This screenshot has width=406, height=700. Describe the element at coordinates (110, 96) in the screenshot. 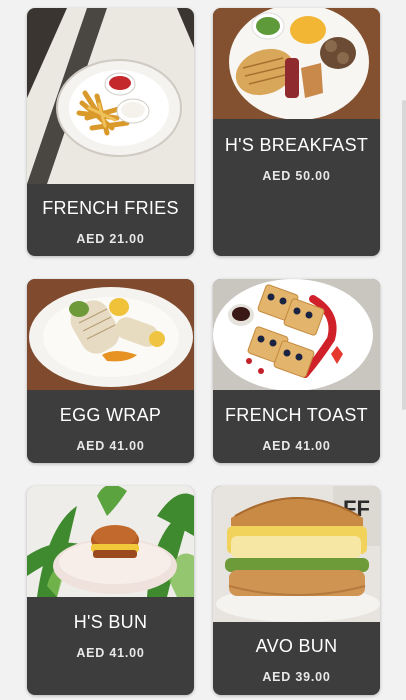

I see `french-fries-photo` at that location.